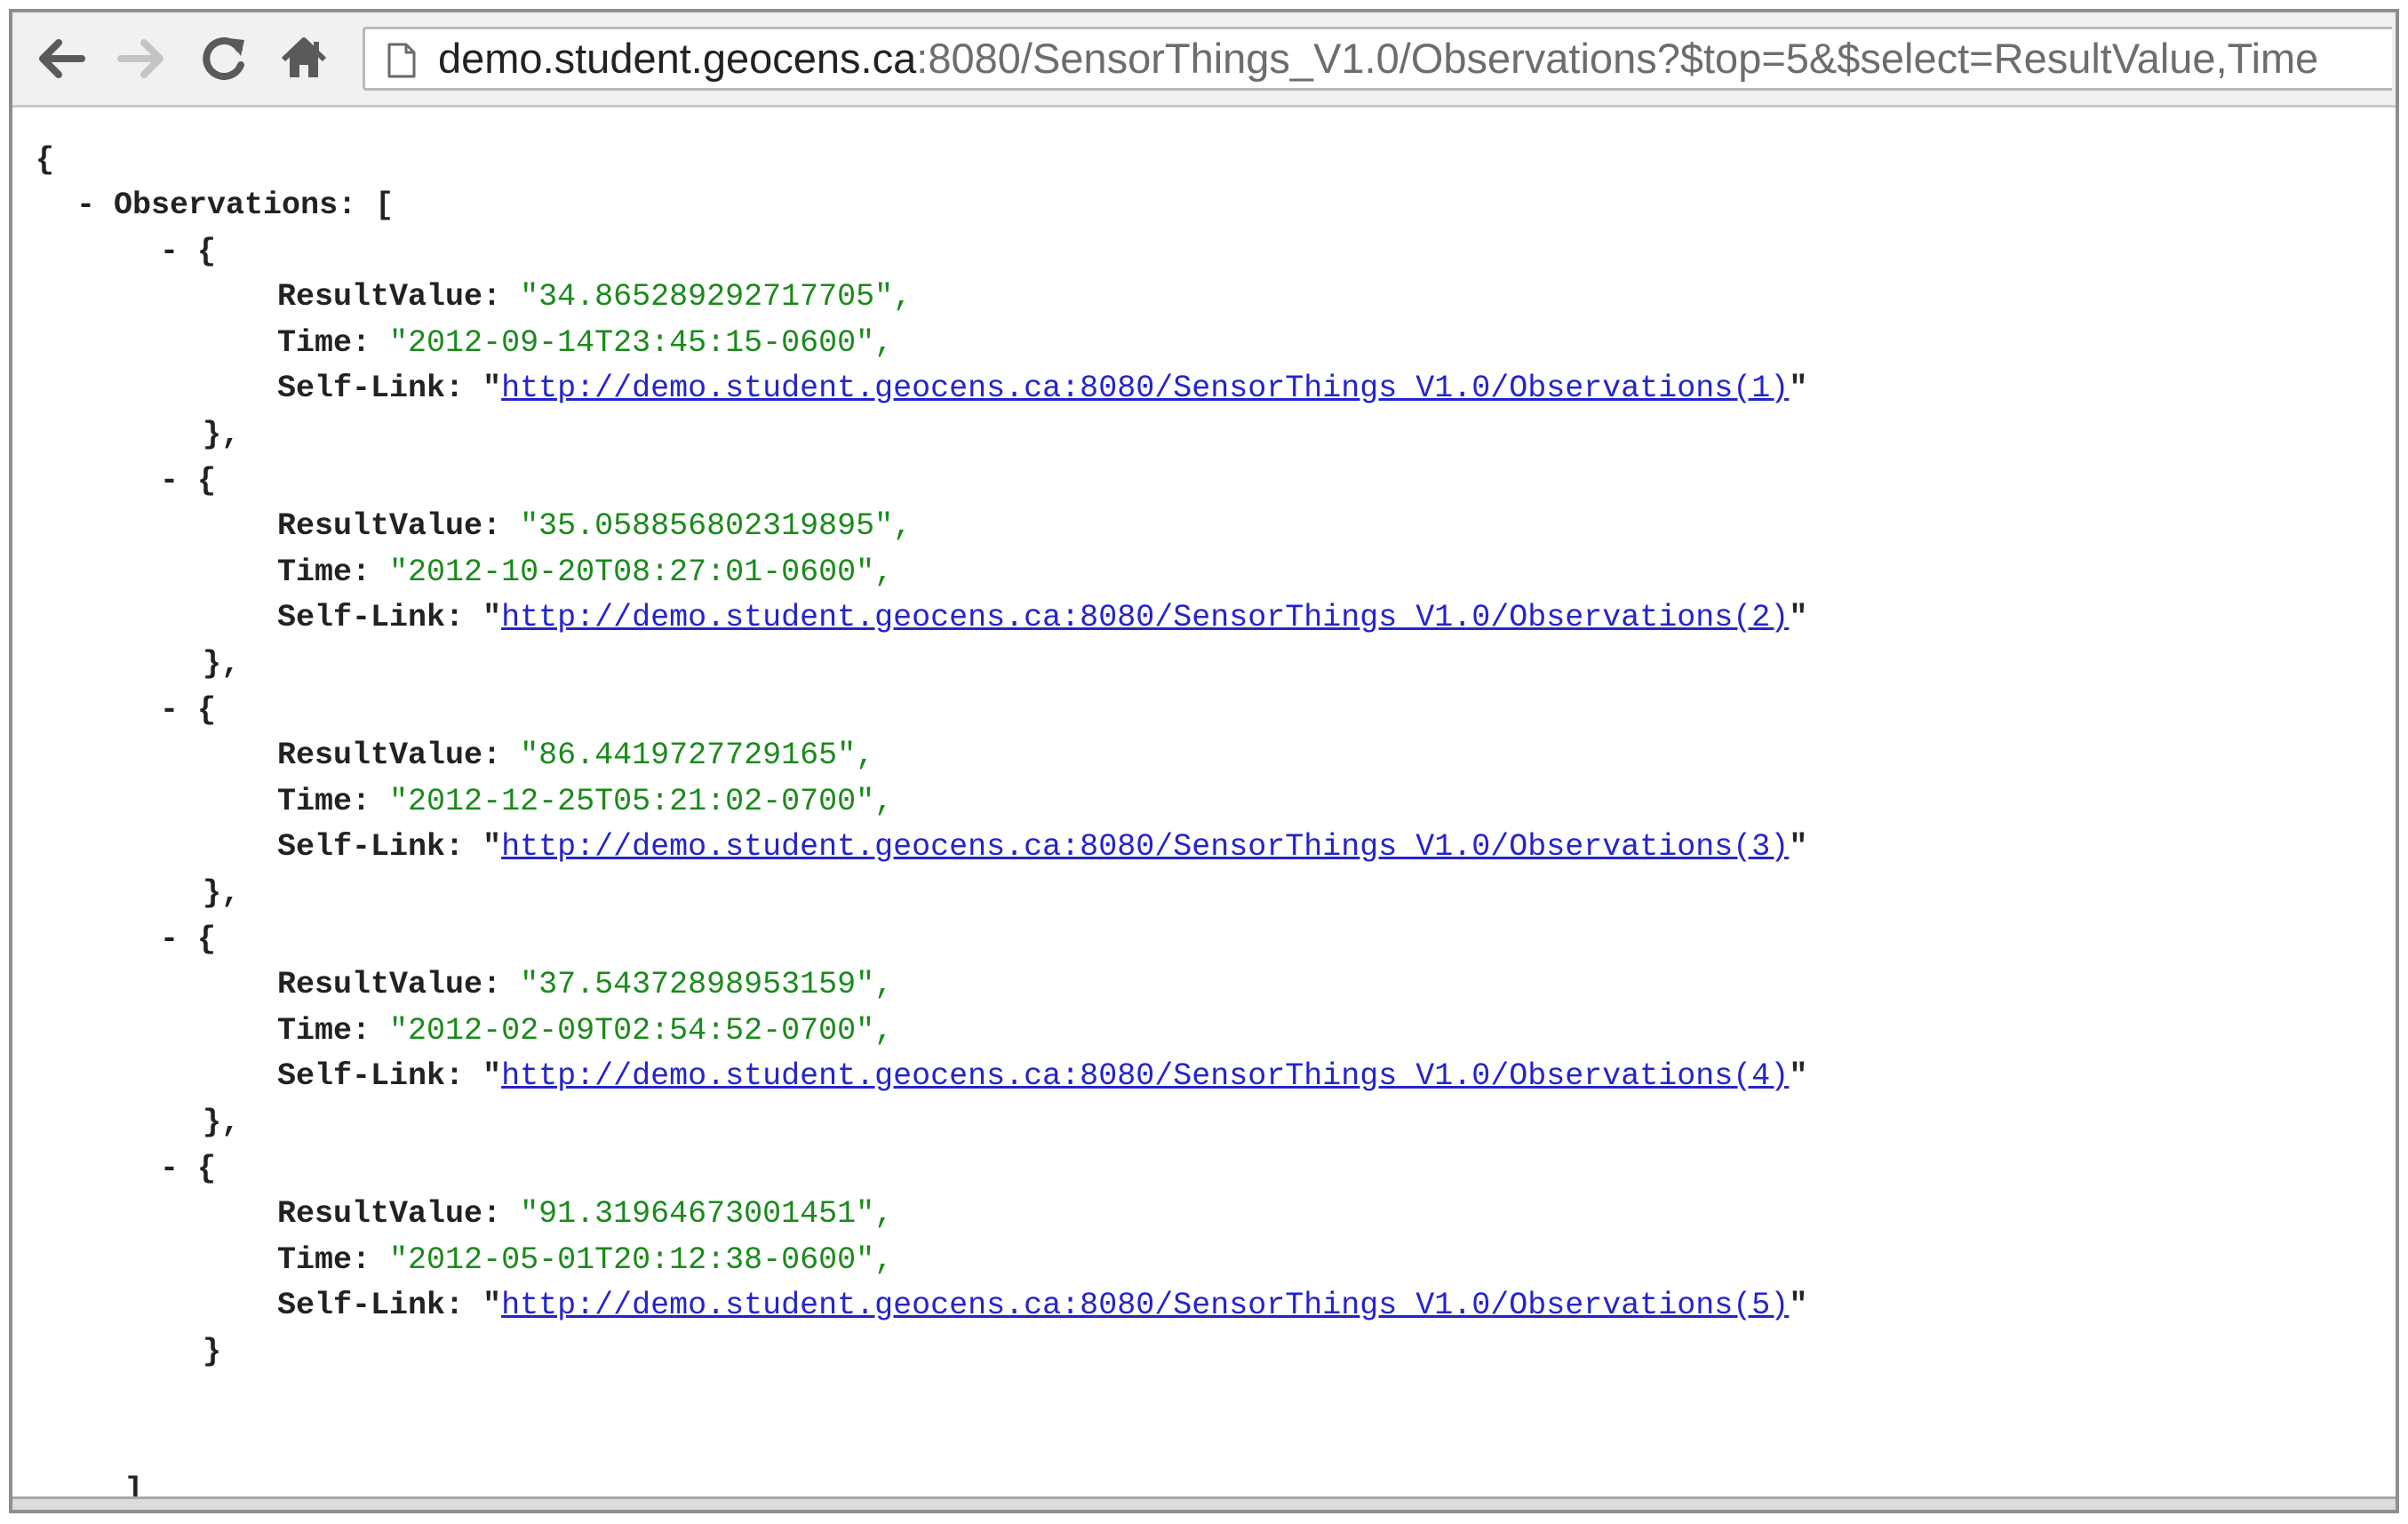 The image size is (2408, 1524). I want to click on reload-icon, so click(223, 58).